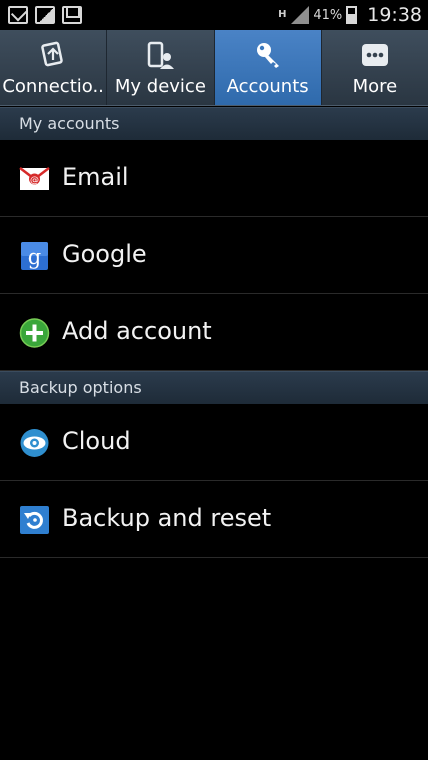 The height and width of the screenshot is (760, 428). I want to click on tab-accounts: Accounts, so click(268, 67).